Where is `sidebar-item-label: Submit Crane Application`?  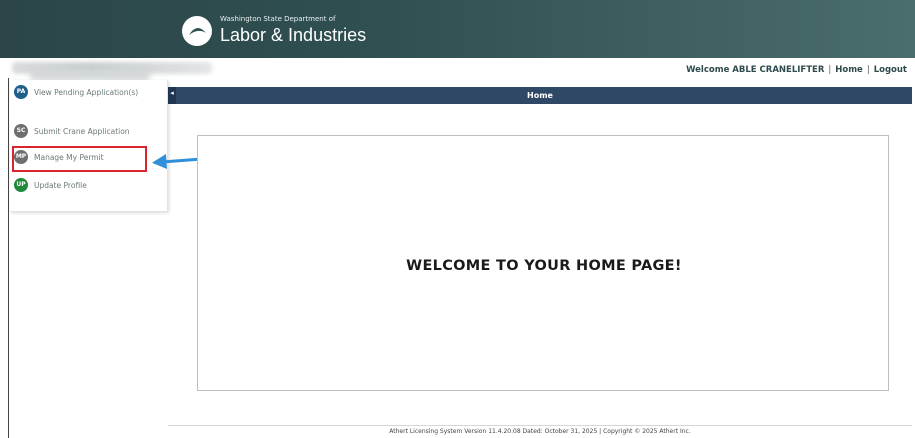 sidebar-item-label: Submit Crane Application is located at coordinates (82, 131).